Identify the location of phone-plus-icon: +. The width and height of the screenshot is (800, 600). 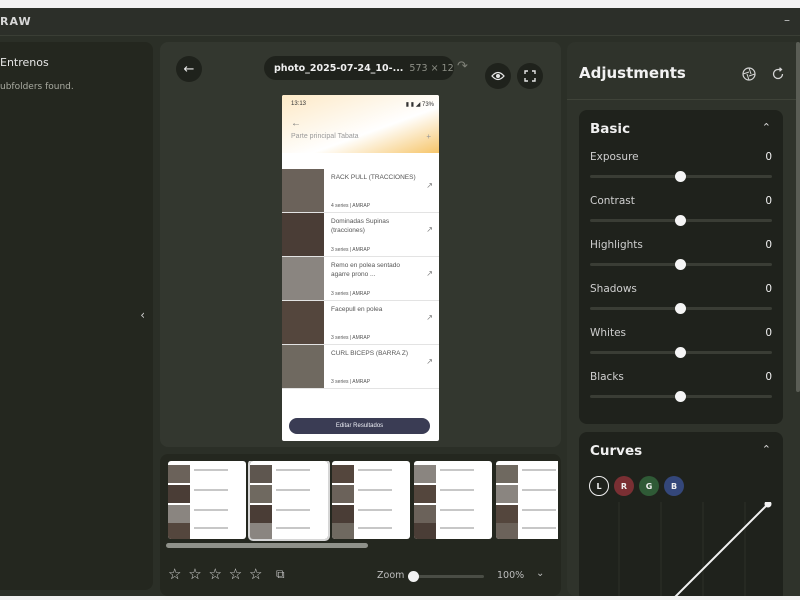
(428, 136).